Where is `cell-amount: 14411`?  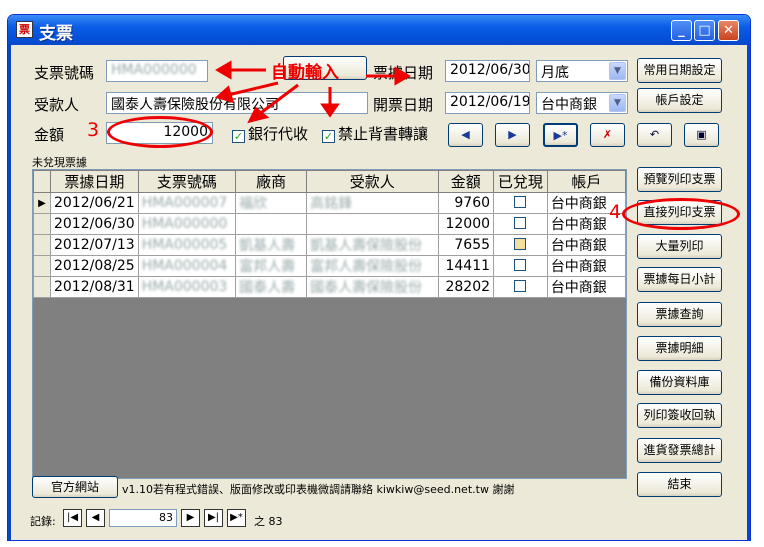 cell-amount: 14411 is located at coordinates (466, 266).